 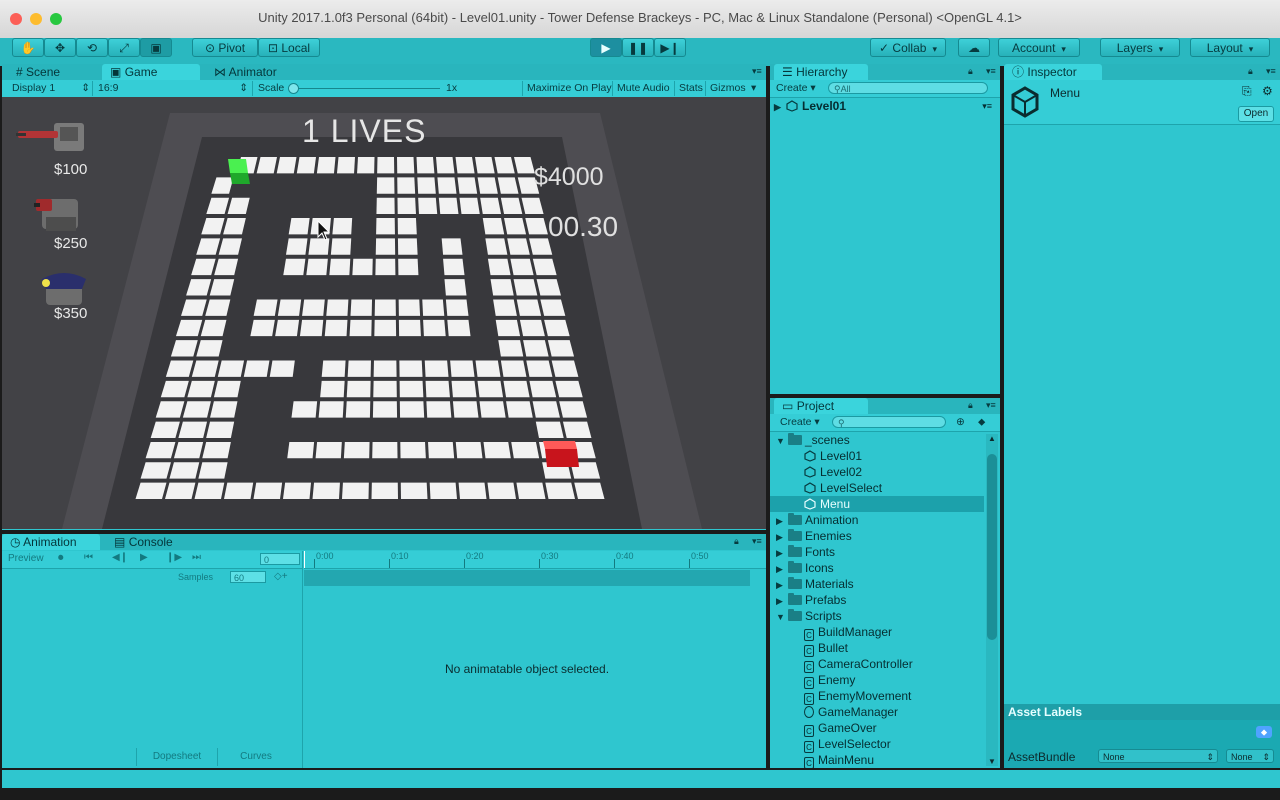 What do you see at coordinates (280, 559) in the screenshot?
I see `frame-input: 0` at bounding box center [280, 559].